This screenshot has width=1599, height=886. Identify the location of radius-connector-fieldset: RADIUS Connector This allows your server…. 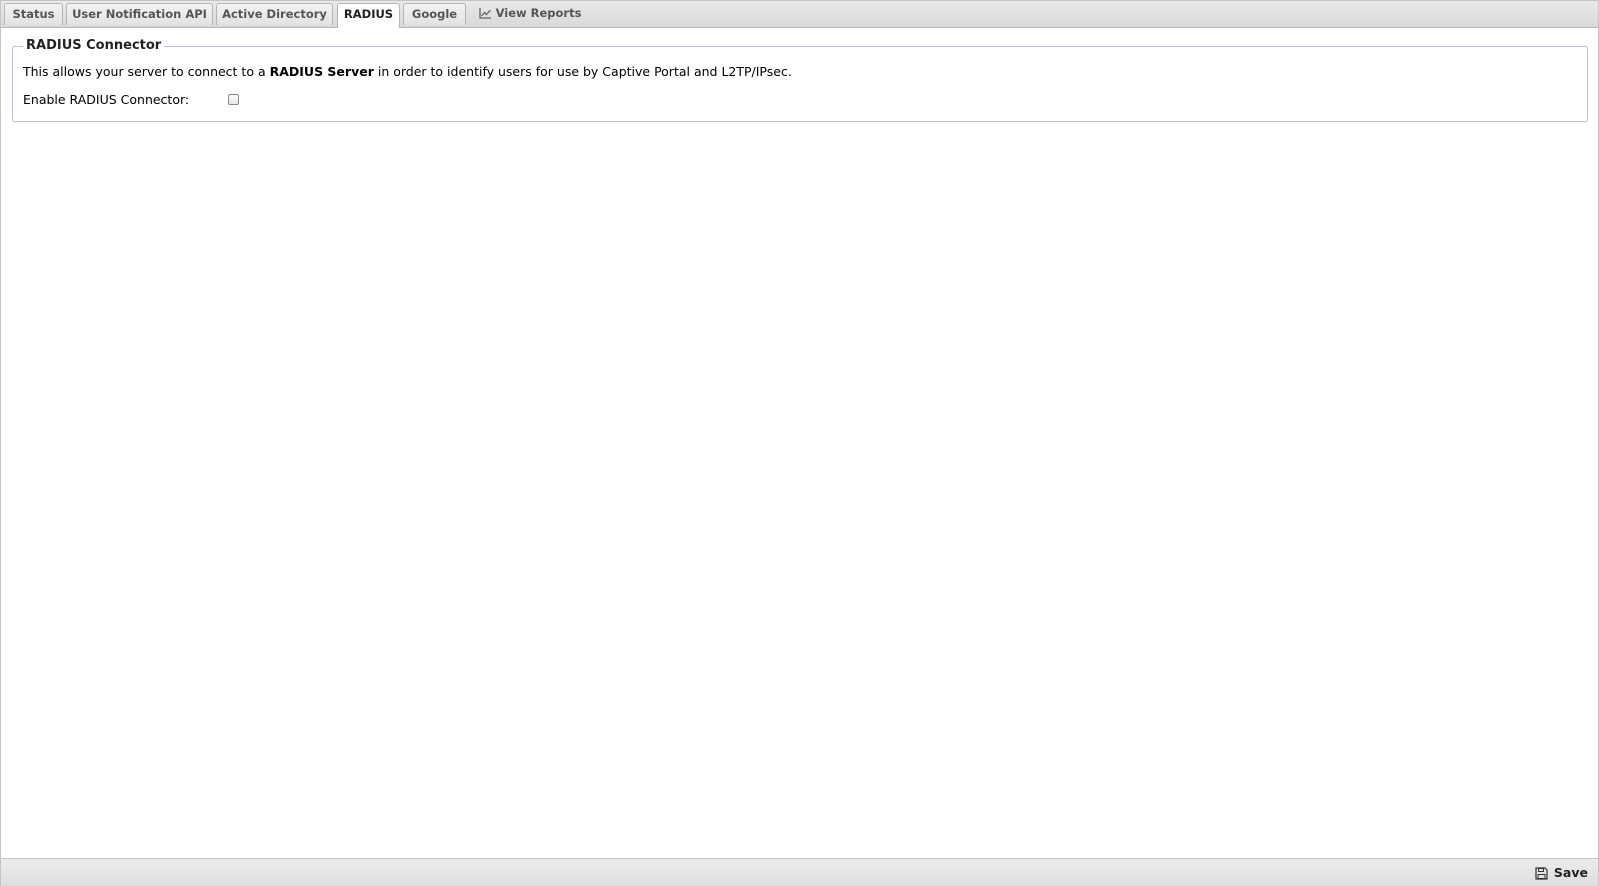
(800, 80).